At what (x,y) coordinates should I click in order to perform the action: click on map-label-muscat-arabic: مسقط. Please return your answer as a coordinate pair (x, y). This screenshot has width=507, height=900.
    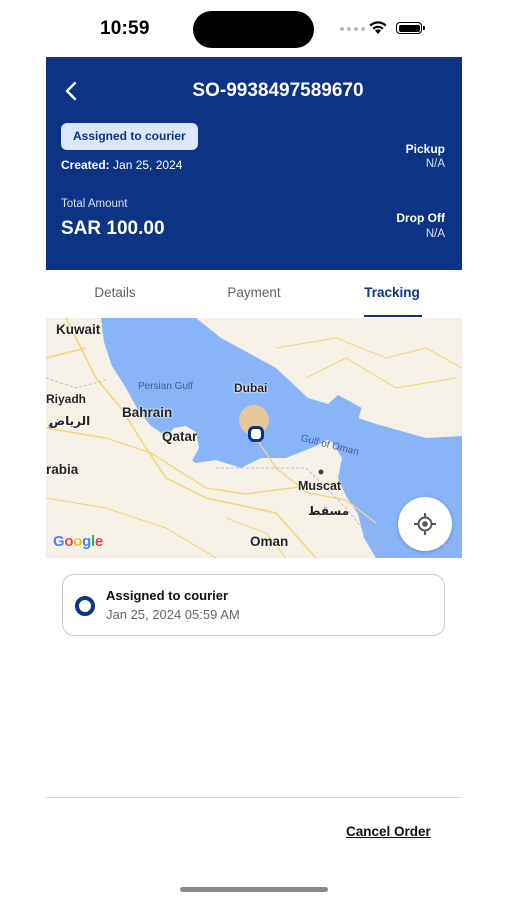
    Looking at the image, I should click on (329, 511).